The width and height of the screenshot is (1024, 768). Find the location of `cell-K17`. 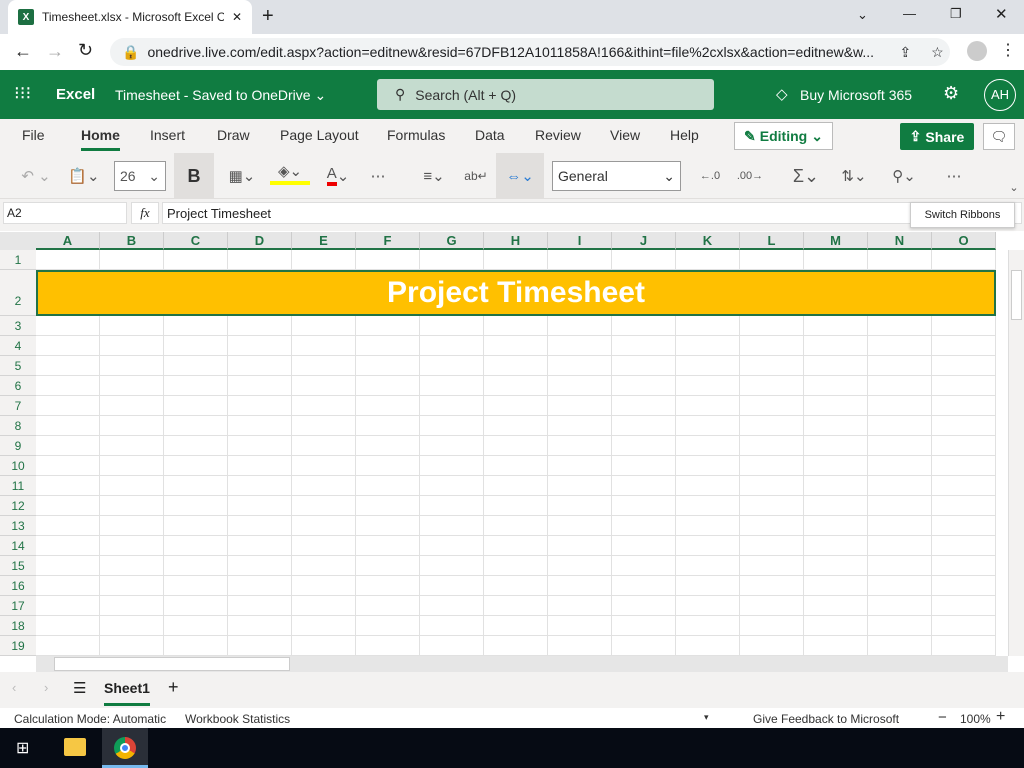

cell-K17 is located at coordinates (708, 606).